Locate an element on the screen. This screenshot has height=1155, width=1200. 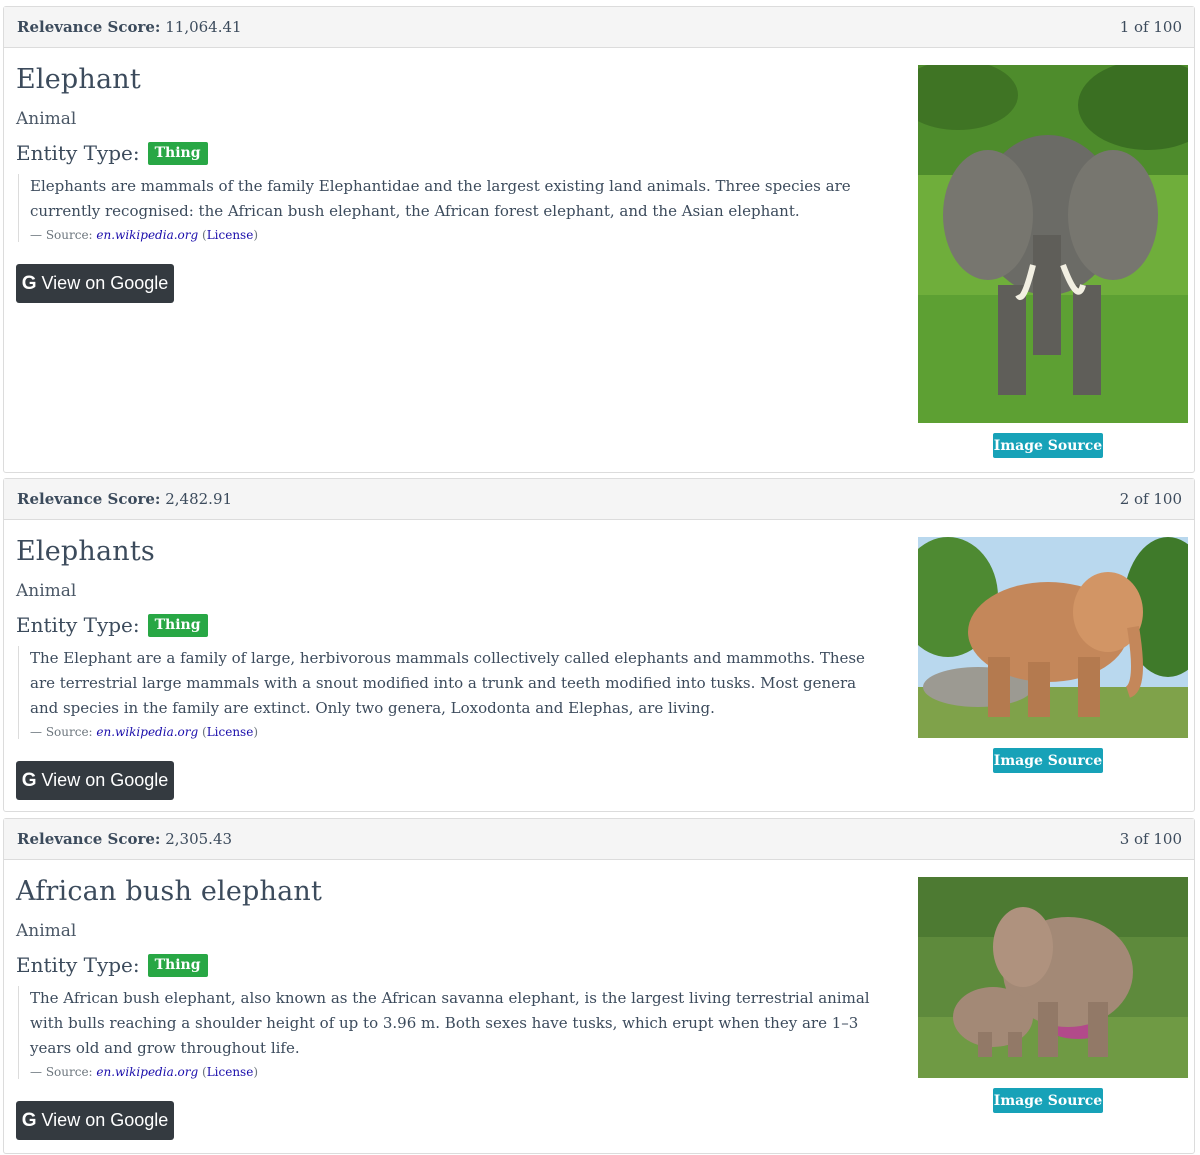
result-position: 3 of 100 is located at coordinates (1150, 839).